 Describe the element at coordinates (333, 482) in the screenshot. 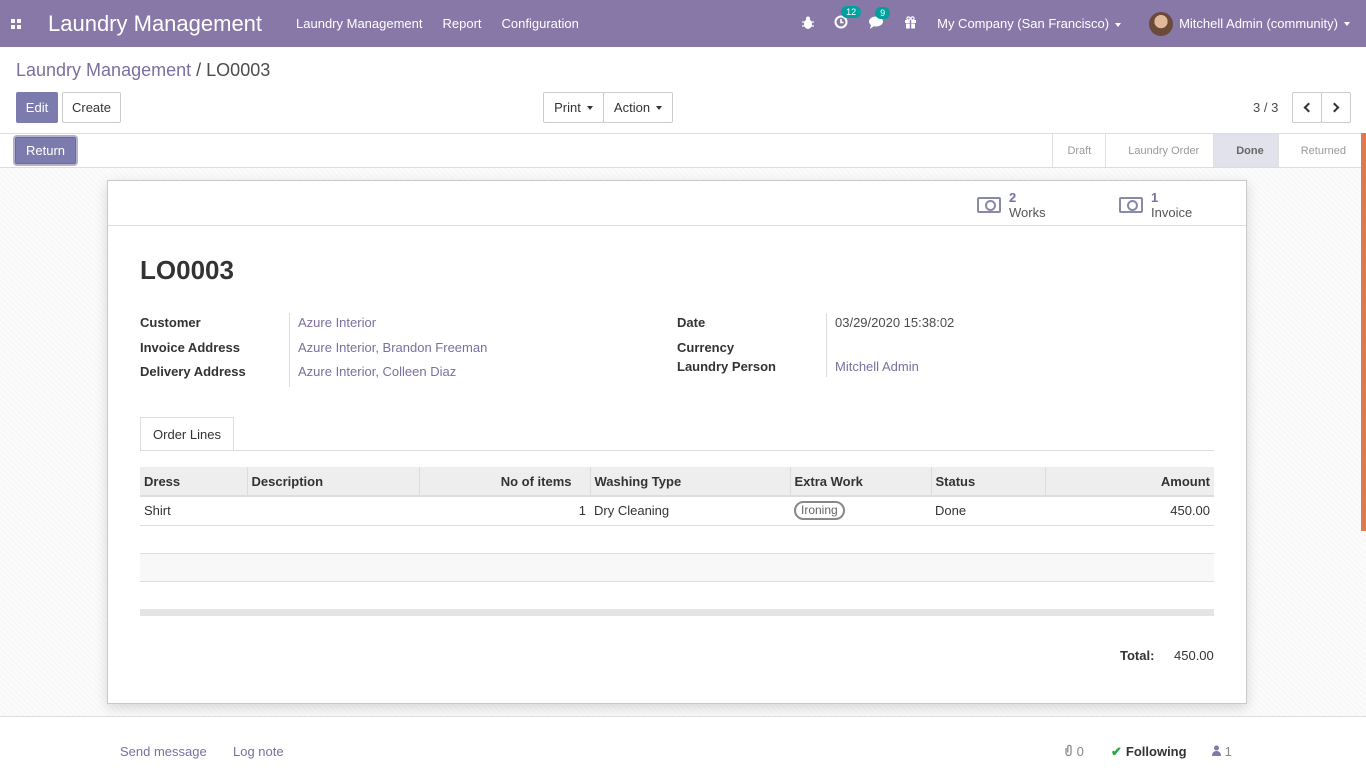

I see `column-description: Description` at that location.